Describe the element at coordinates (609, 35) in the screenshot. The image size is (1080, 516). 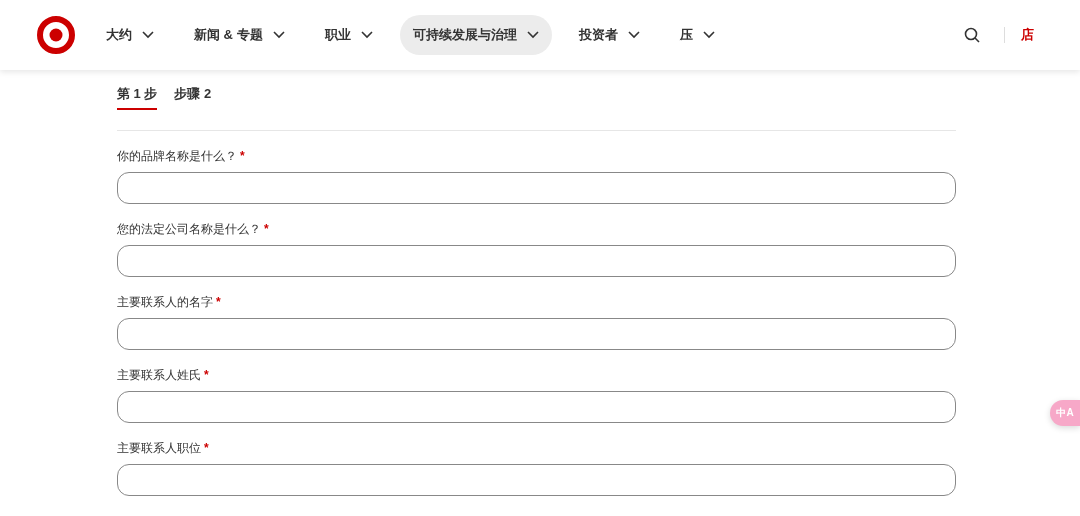
I see `nav-menu-item: 投资者` at that location.